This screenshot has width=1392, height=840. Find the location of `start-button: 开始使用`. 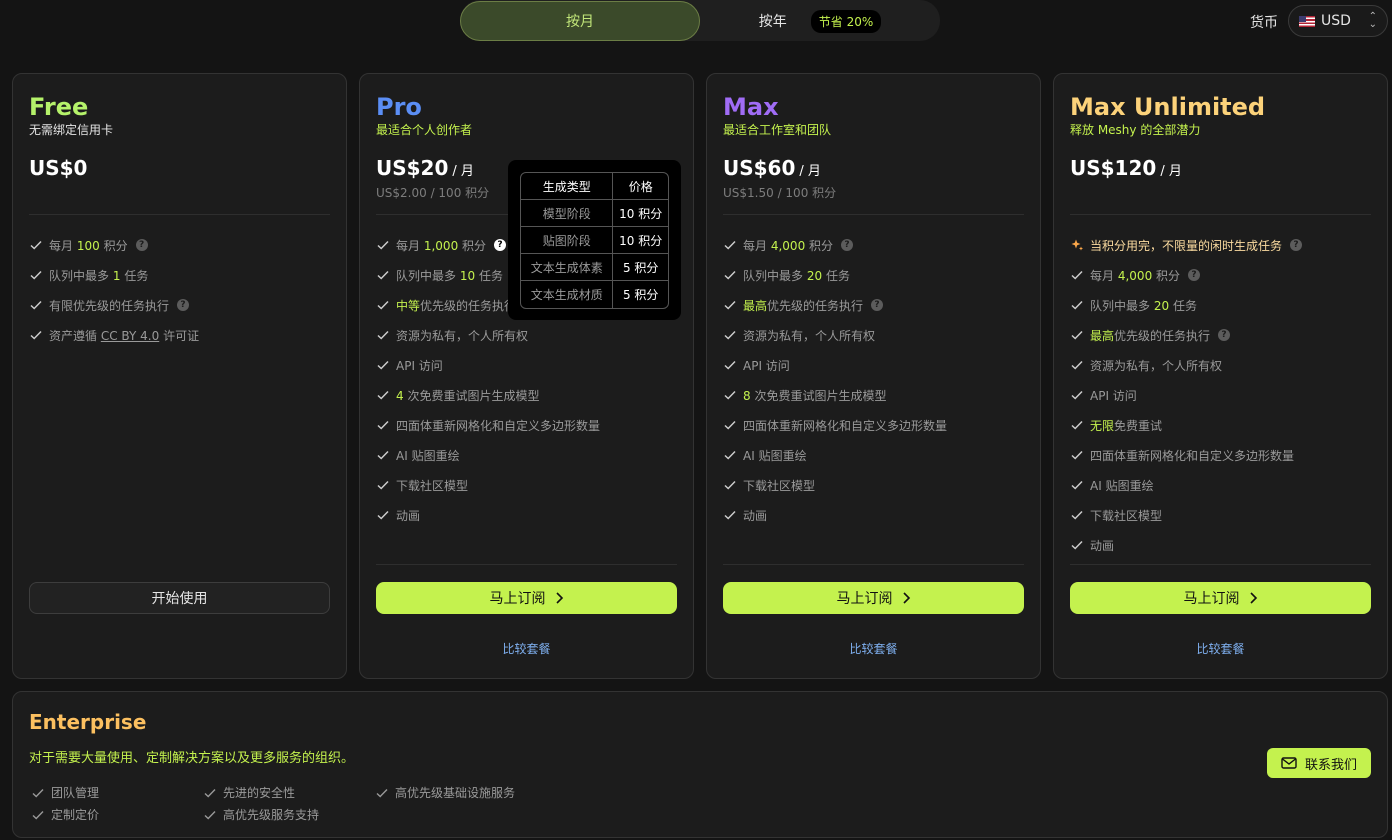

start-button: 开始使用 is located at coordinates (179, 598).